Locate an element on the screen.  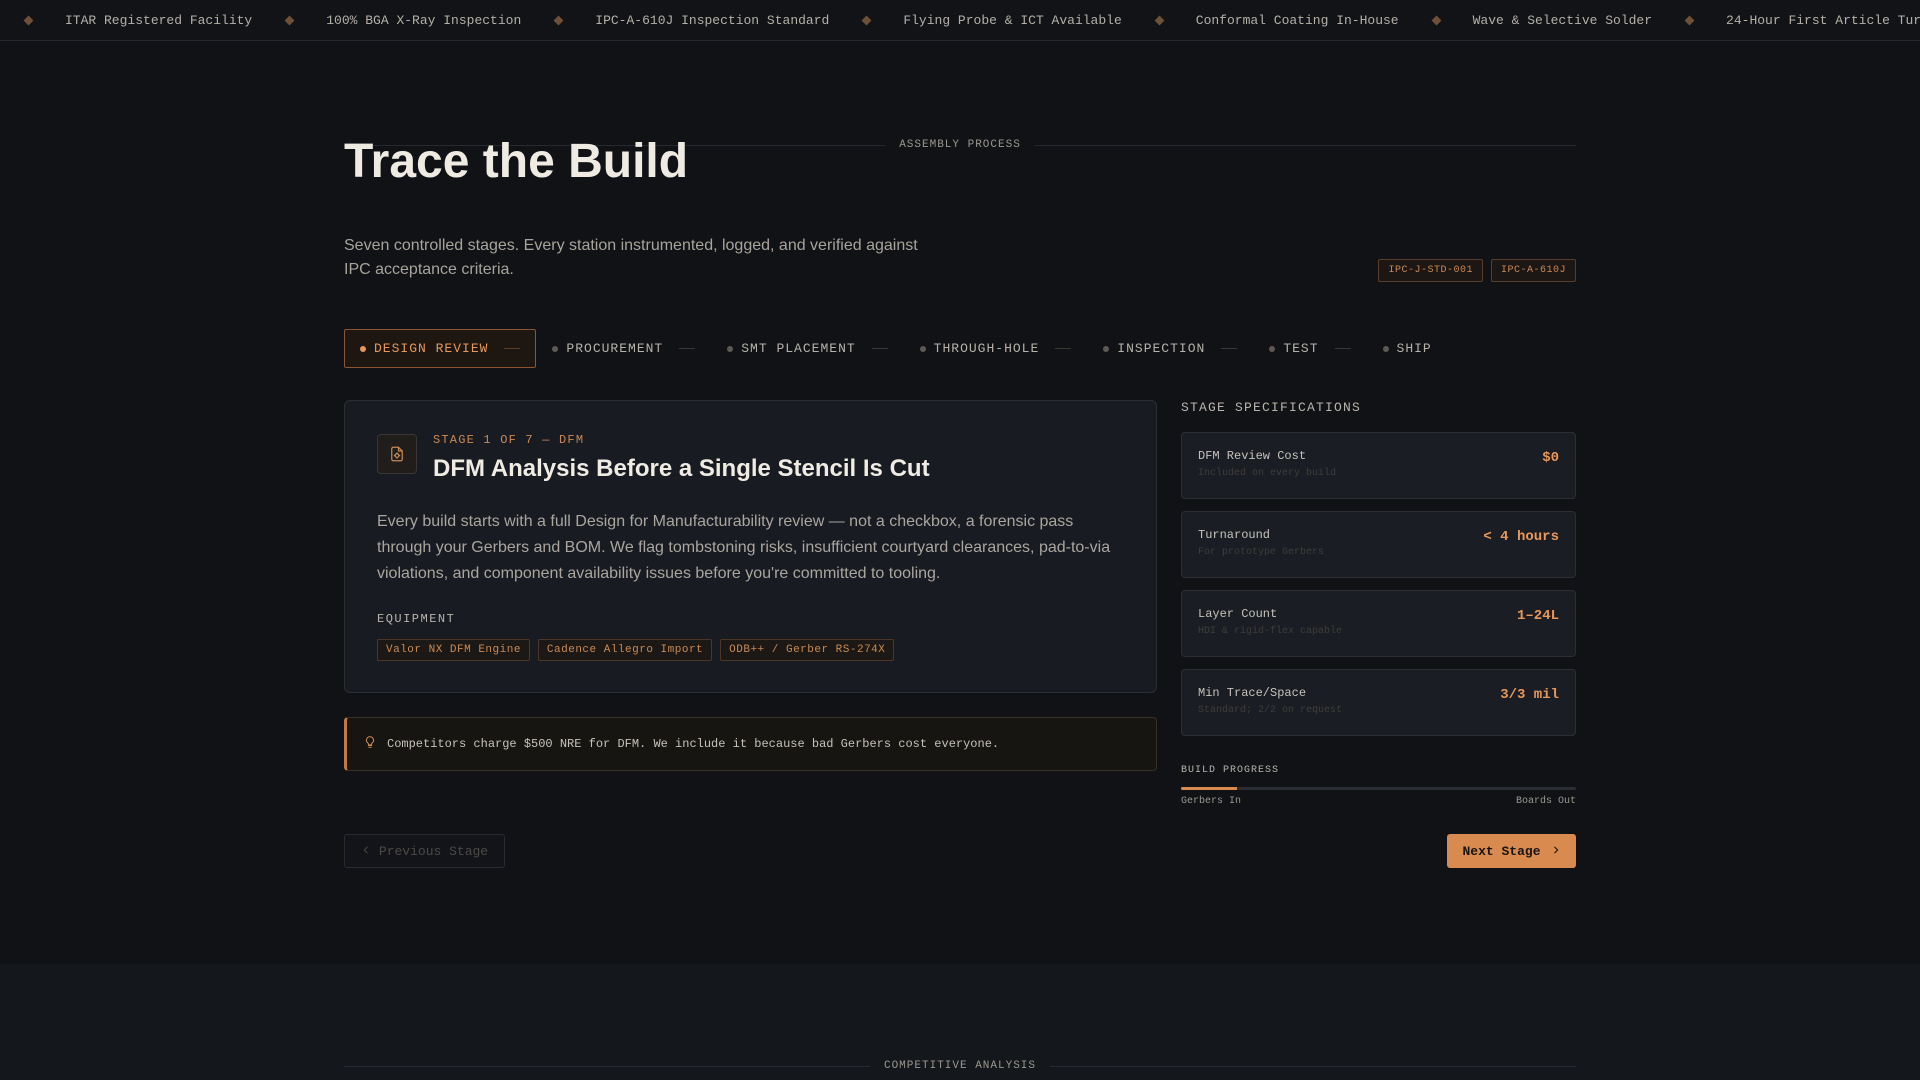
spec-name: DFM Review Cost is located at coordinates (1252, 456).